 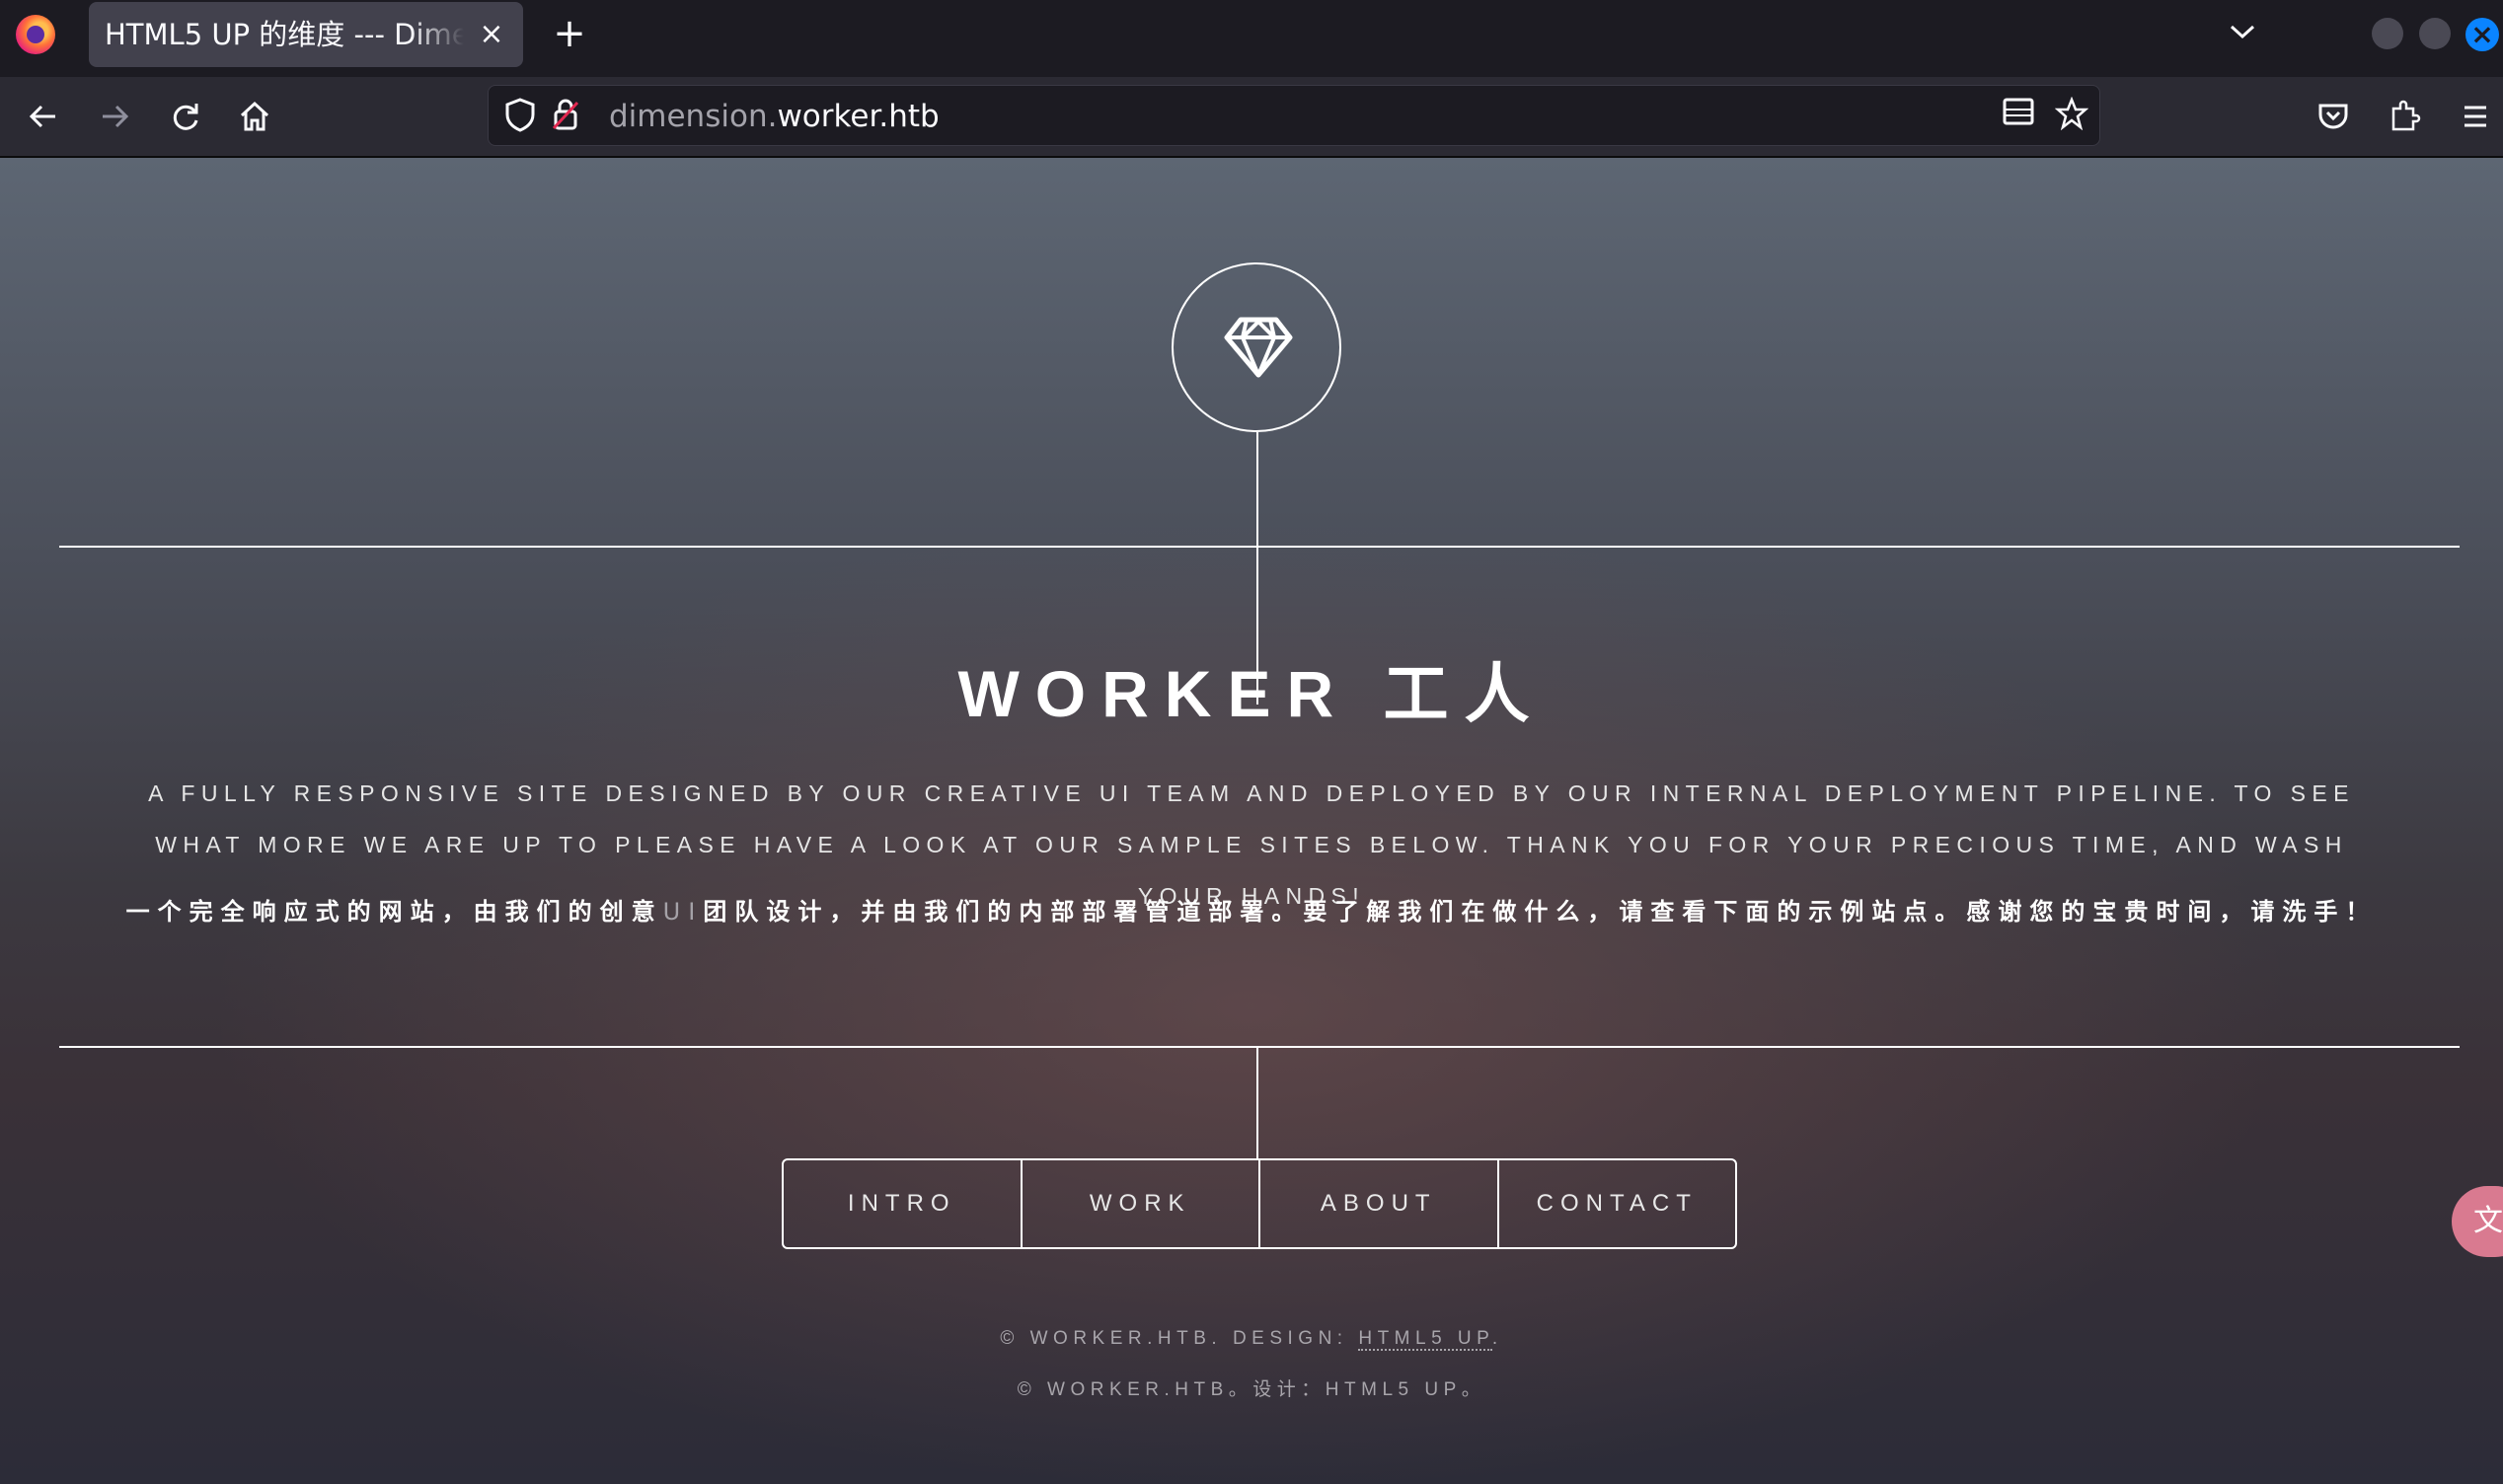 What do you see at coordinates (2435, 33) in the screenshot?
I see `maximize-window-button` at bounding box center [2435, 33].